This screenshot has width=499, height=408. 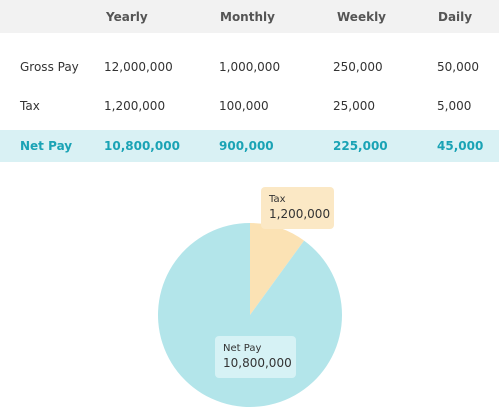 I want to click on cell-daily: 50,000, so click(x=458, y=67).